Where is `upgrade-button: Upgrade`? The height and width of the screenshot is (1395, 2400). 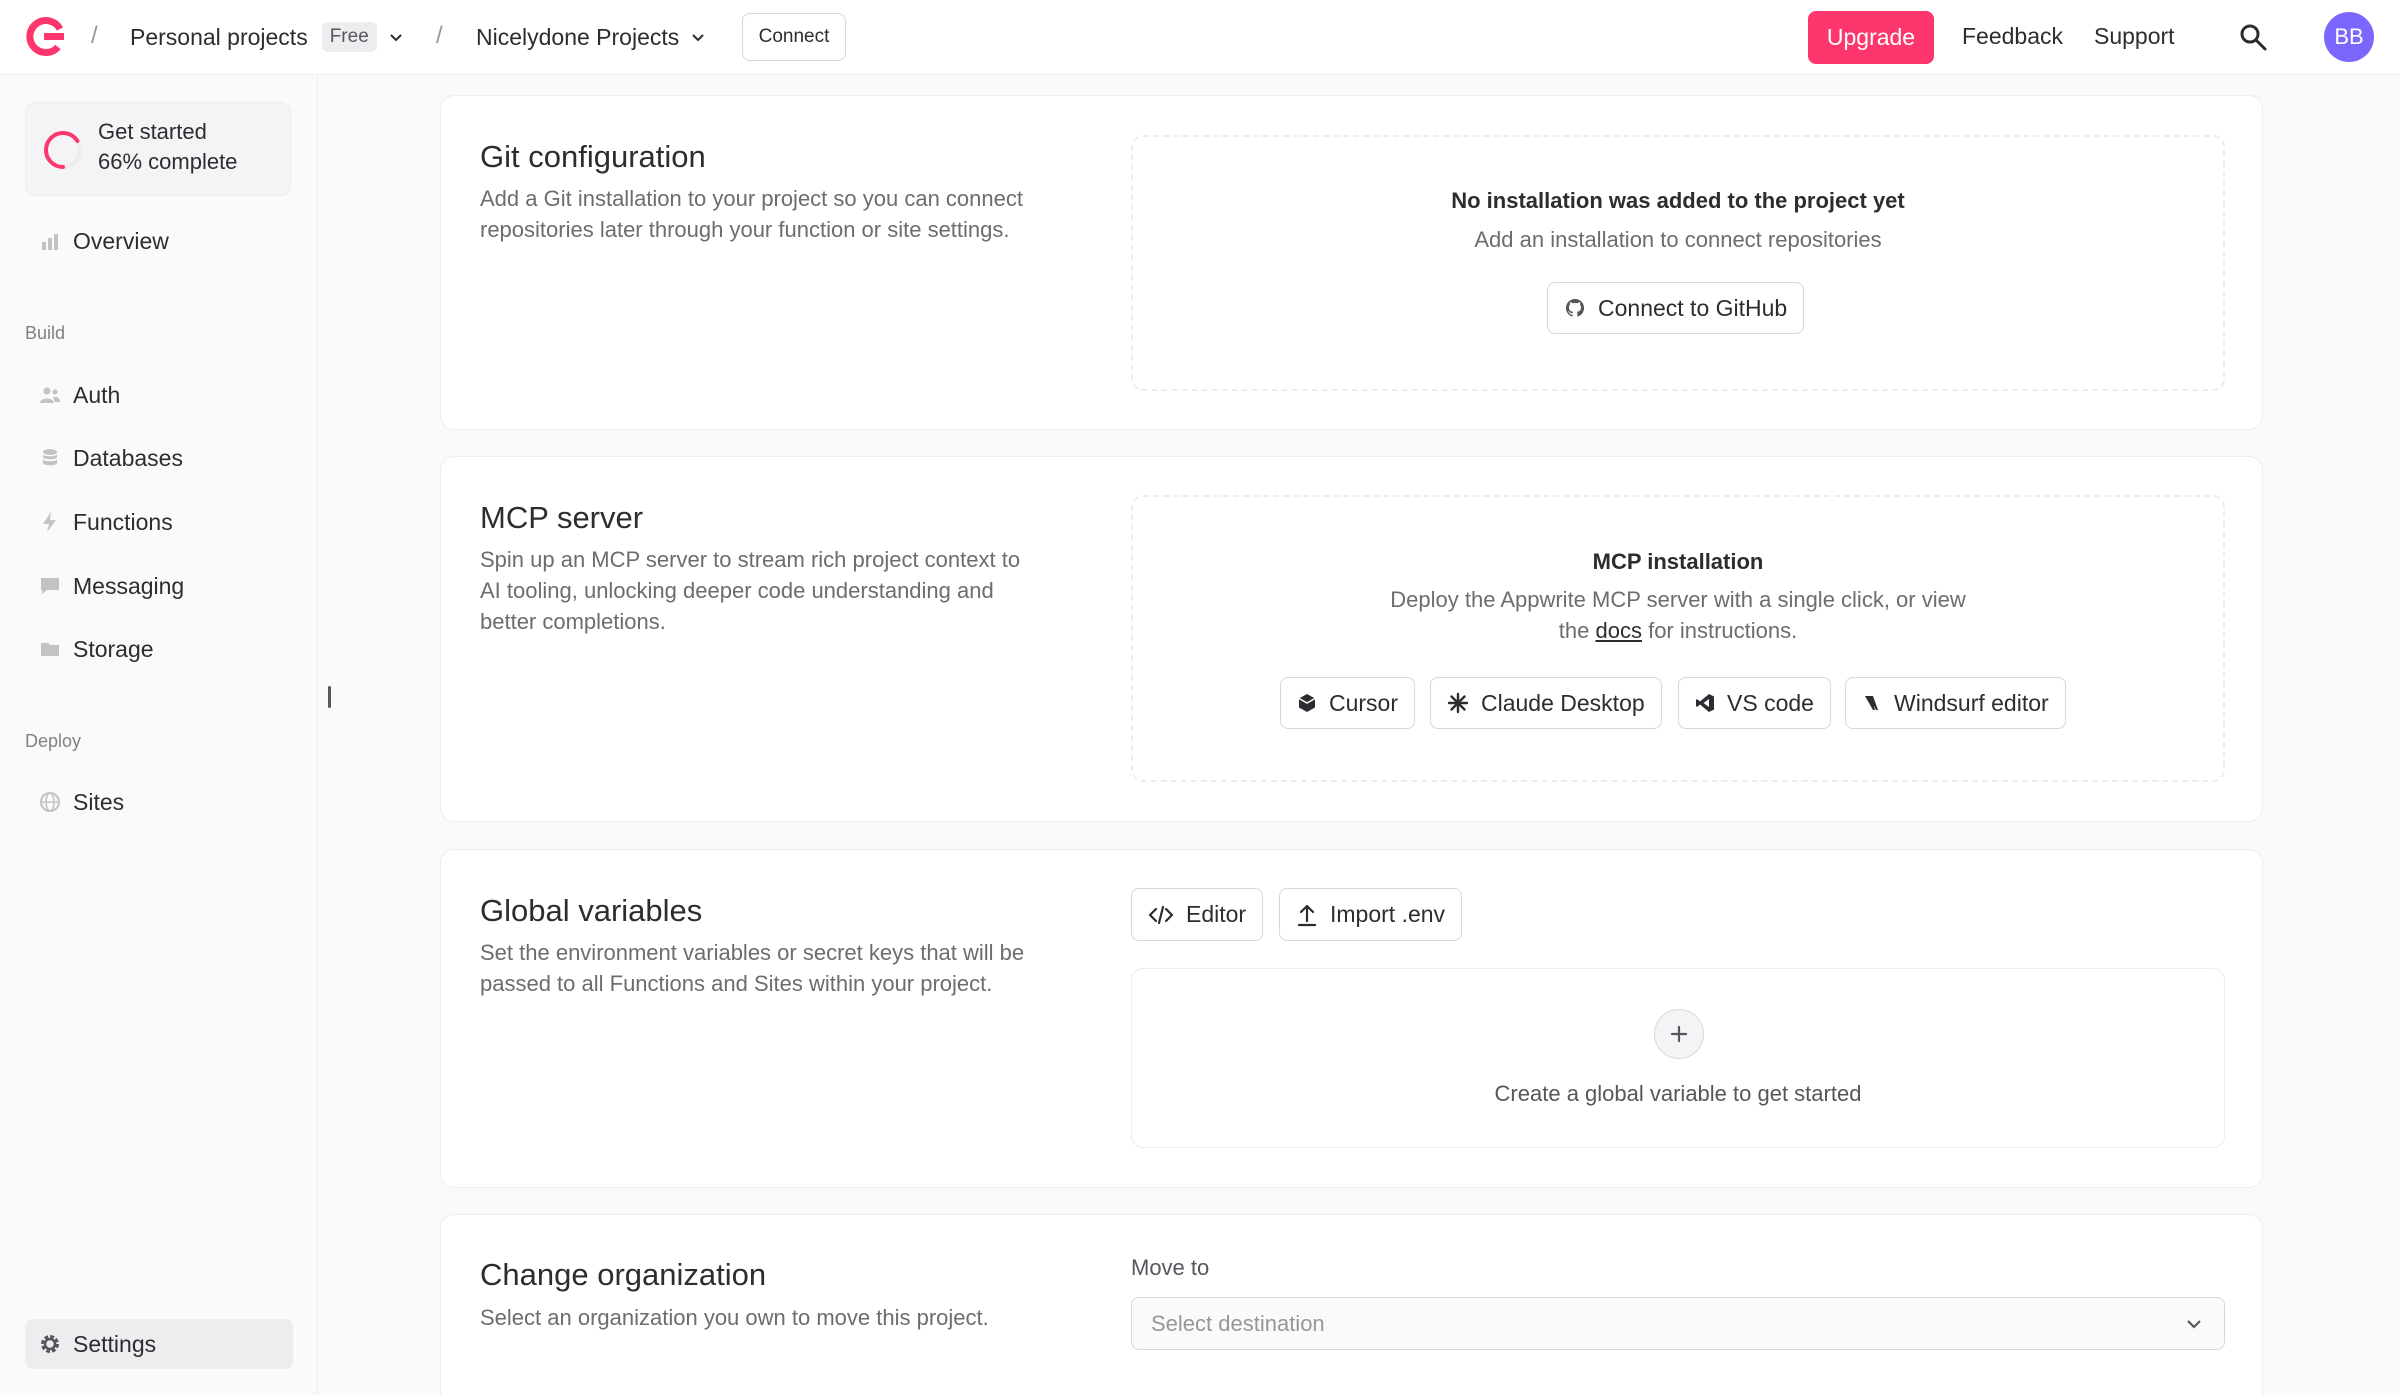 upgrade-button: Upgrade is located at coordinates (1871, 37).